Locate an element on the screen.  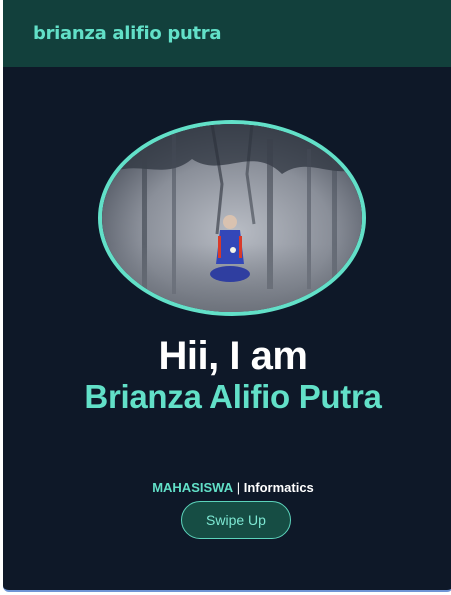
swipe-up-button: Swipe Up is located at coordinates (236, 520).